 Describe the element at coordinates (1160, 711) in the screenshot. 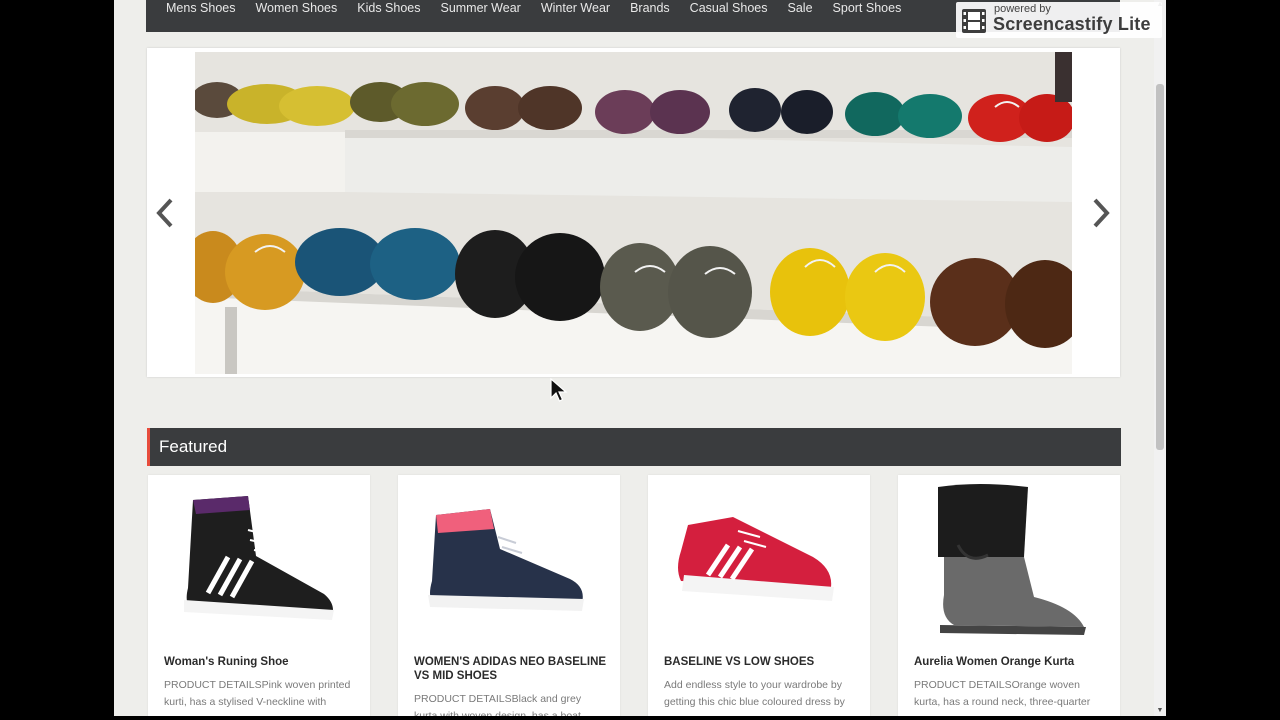

I see `scroll-down-arrow-icon: ▼` at that location.